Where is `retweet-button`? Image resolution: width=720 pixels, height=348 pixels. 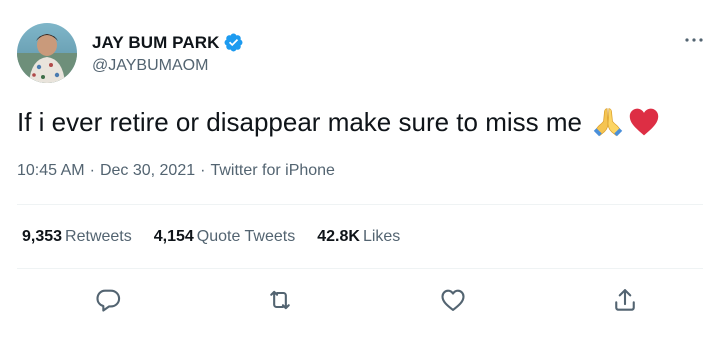
retweet-button is located at coordinates (280, 300).